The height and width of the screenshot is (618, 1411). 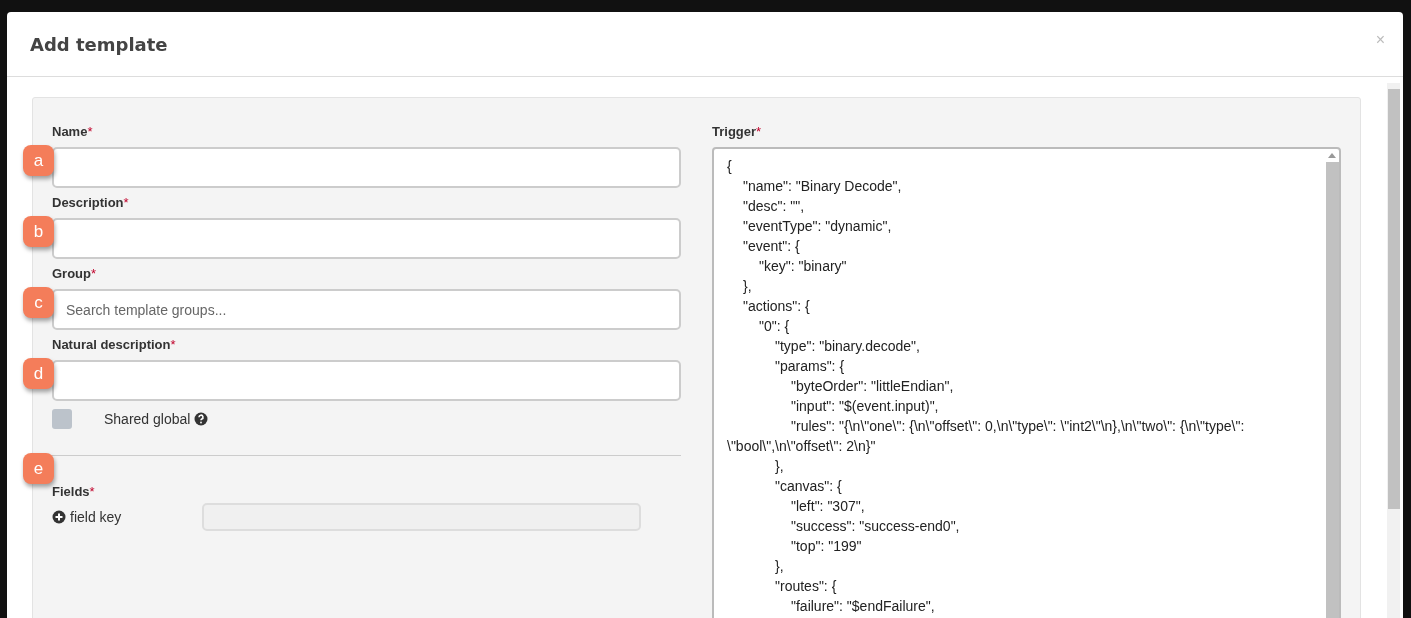 What do you see at coordinates (71, 491) in the screenshot?
I see `section-label: Fields` at bounding box center [71, 491].